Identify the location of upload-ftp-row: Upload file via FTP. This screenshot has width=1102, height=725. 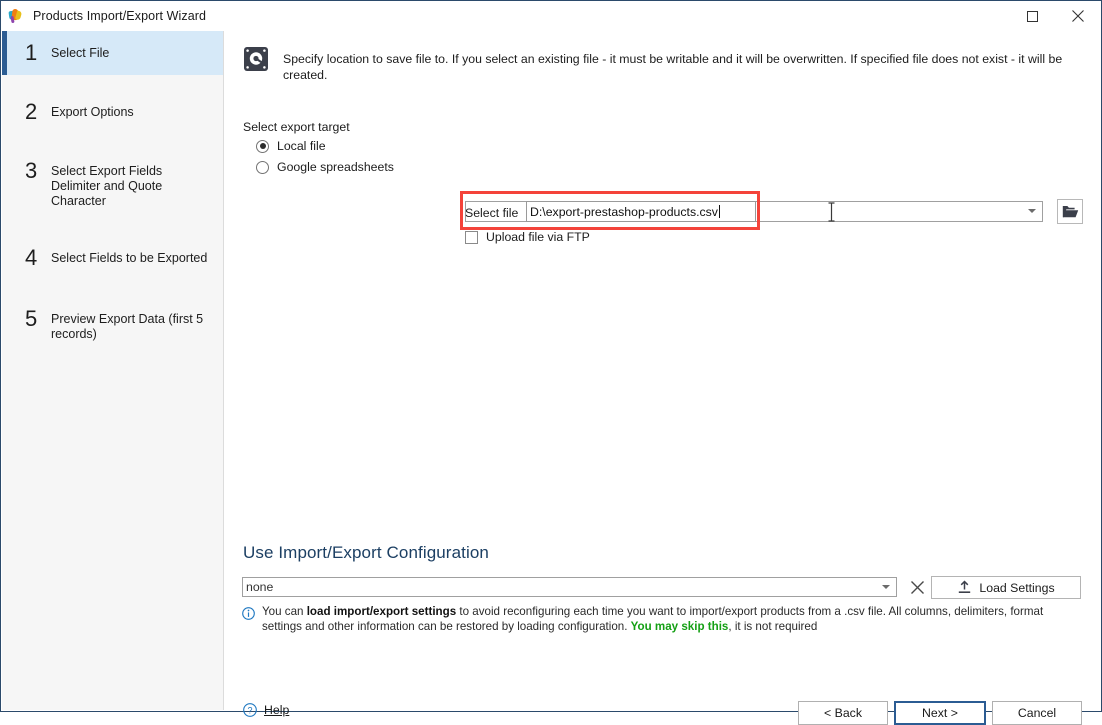
(527, 237).